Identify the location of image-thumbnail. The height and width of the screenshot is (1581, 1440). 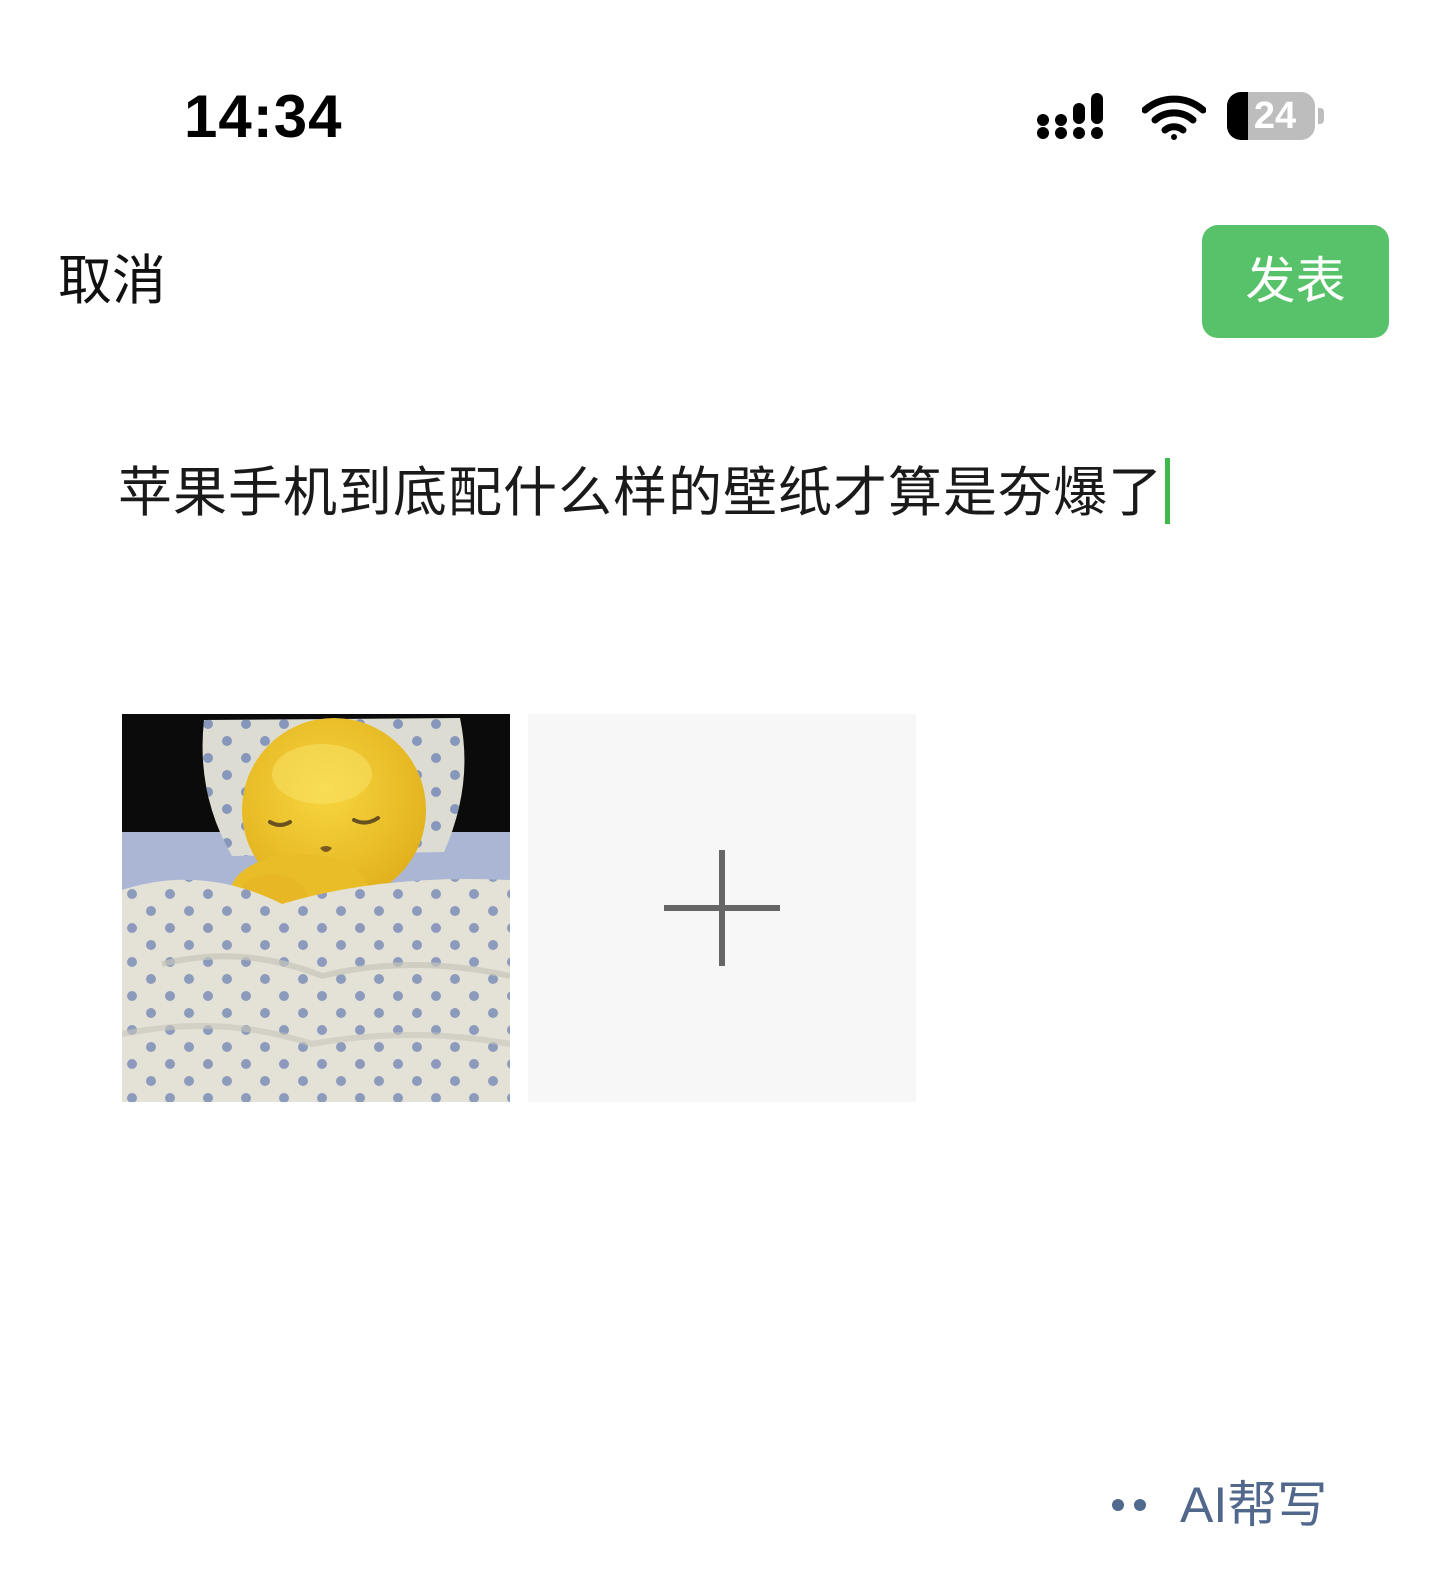
(316, 908).